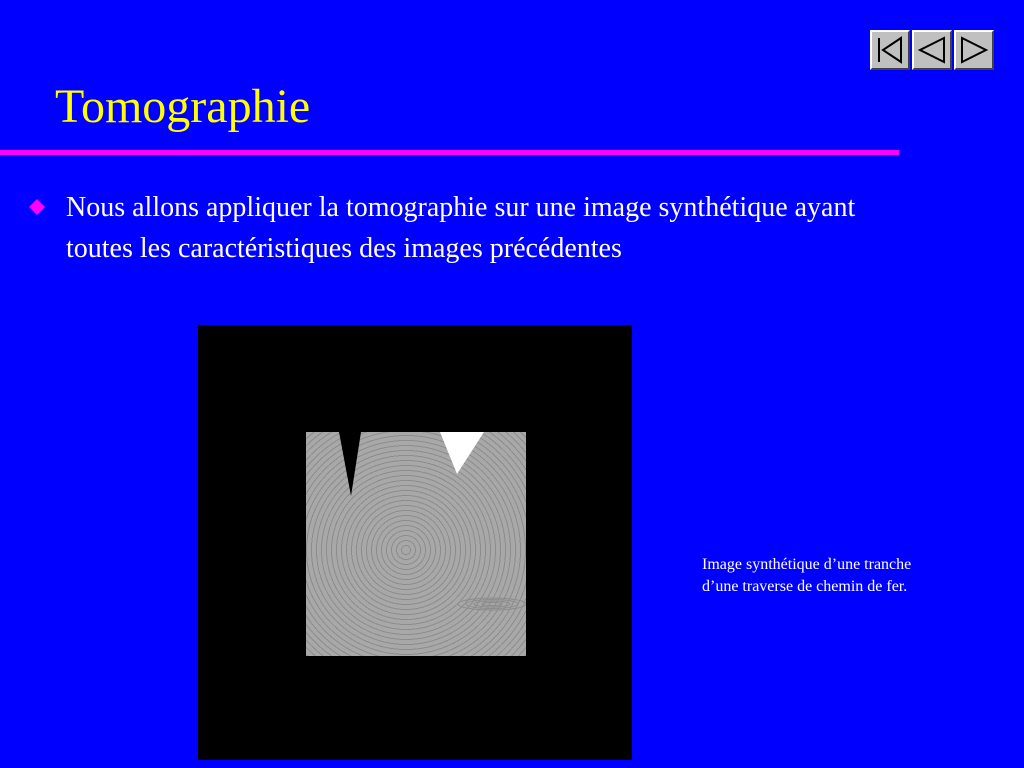 Image resolution: width=1024 pixels, height=768 pixels. What do you see at coordinates (350, 464) in the screenshot?
I see `dark-notch` at bounding box center [350, 464].